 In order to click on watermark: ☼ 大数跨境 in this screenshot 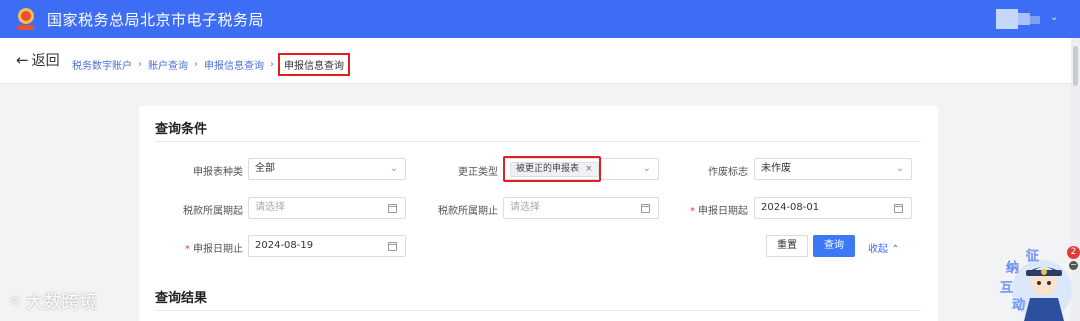, I will do `click(53, 302)`.